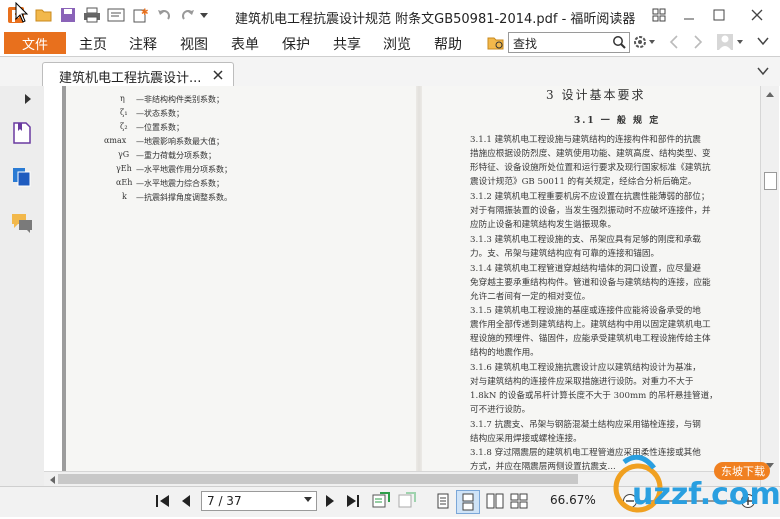 The height and width of the screenshot is (519, 780). I want to click on symbol-sym: η, so click(122, 98).